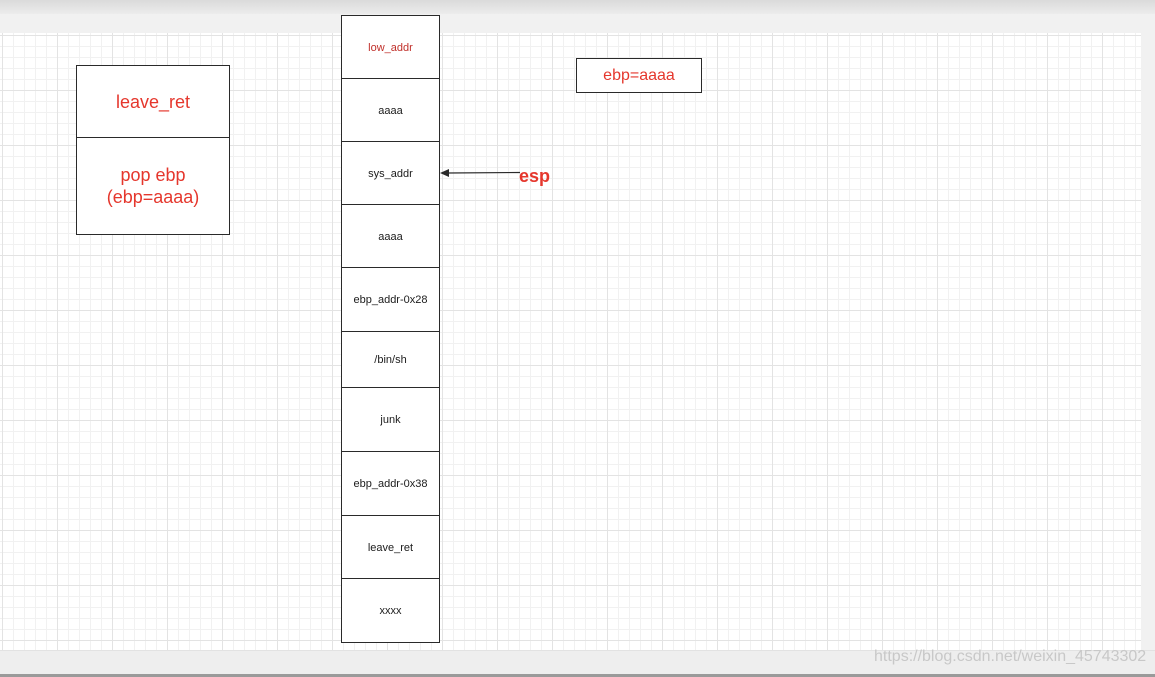 The image size is (1155, 677). I want to click on stack-cell-ebp-addr-0x38: ebp_addr-0x38, so click(390, 484).